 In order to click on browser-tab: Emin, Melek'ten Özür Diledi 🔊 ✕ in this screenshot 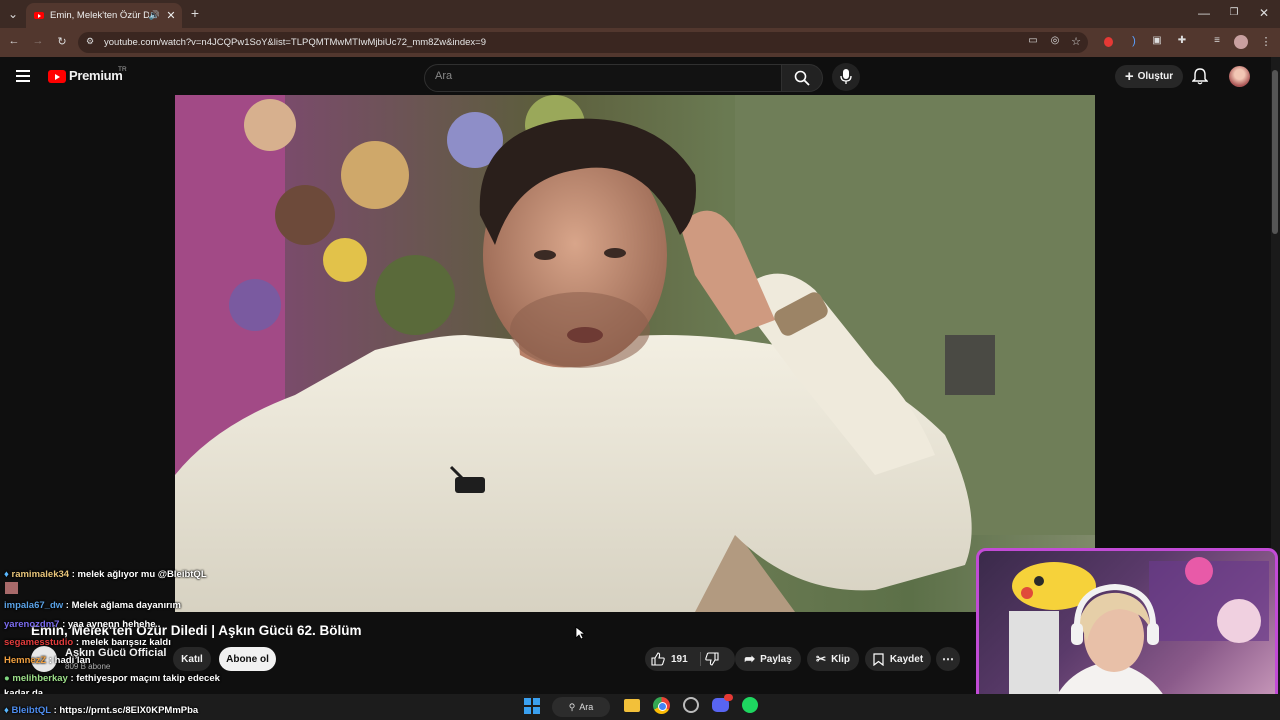, I will do `click(104, 15)`.